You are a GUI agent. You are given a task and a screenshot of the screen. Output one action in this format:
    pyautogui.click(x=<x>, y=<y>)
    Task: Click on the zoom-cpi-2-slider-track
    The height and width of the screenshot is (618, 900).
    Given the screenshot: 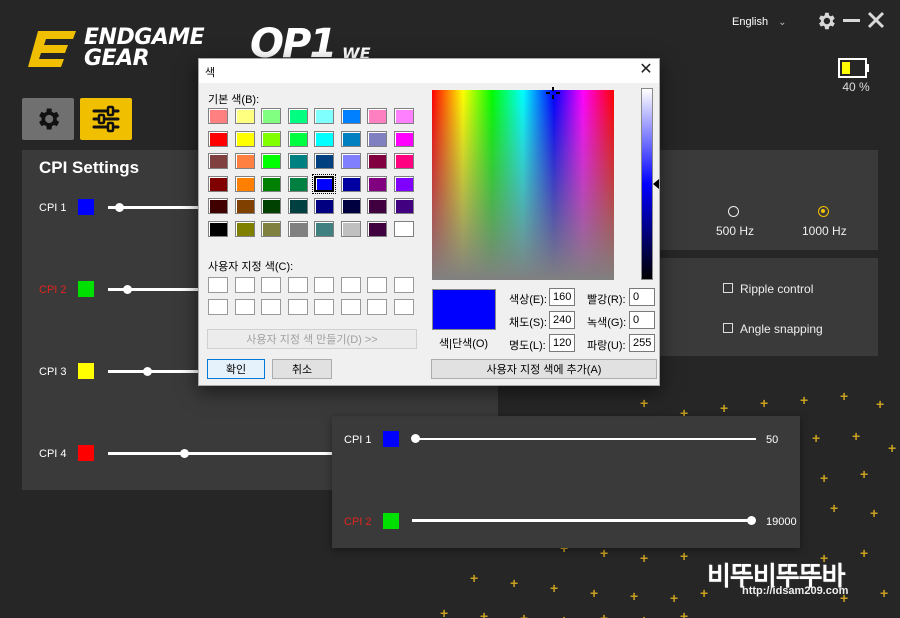 What is the action you would take?
    pyautogui.click(x=582, y=520)
    